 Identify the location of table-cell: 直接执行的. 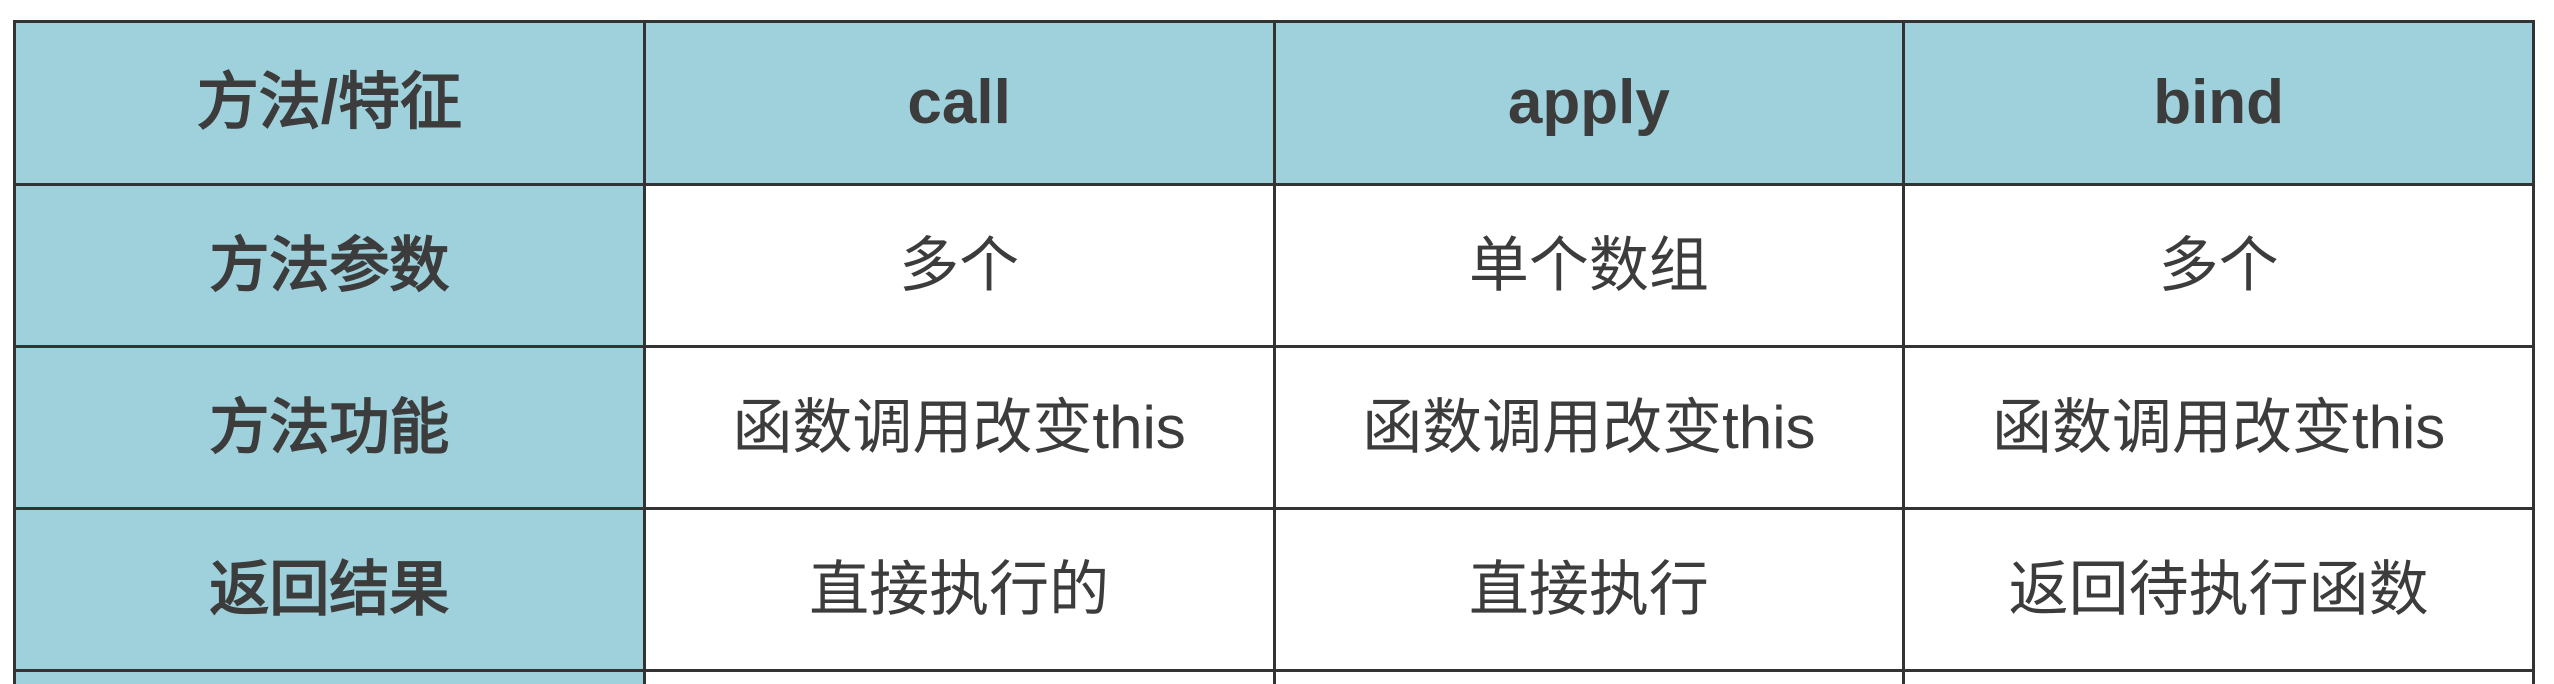
(959, 589).